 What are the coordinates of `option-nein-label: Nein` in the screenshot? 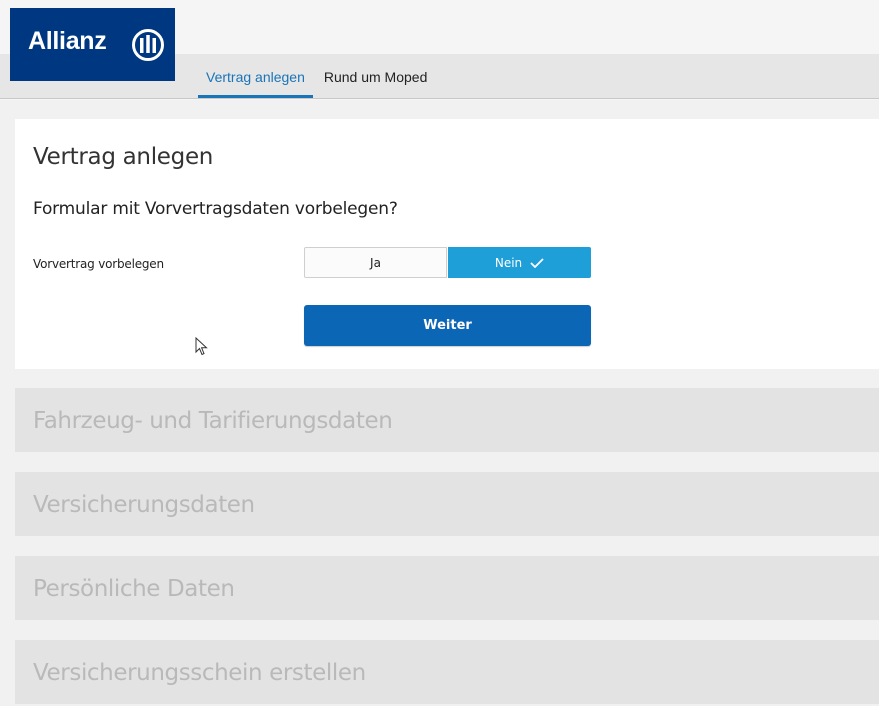 It's located at (508, 262).